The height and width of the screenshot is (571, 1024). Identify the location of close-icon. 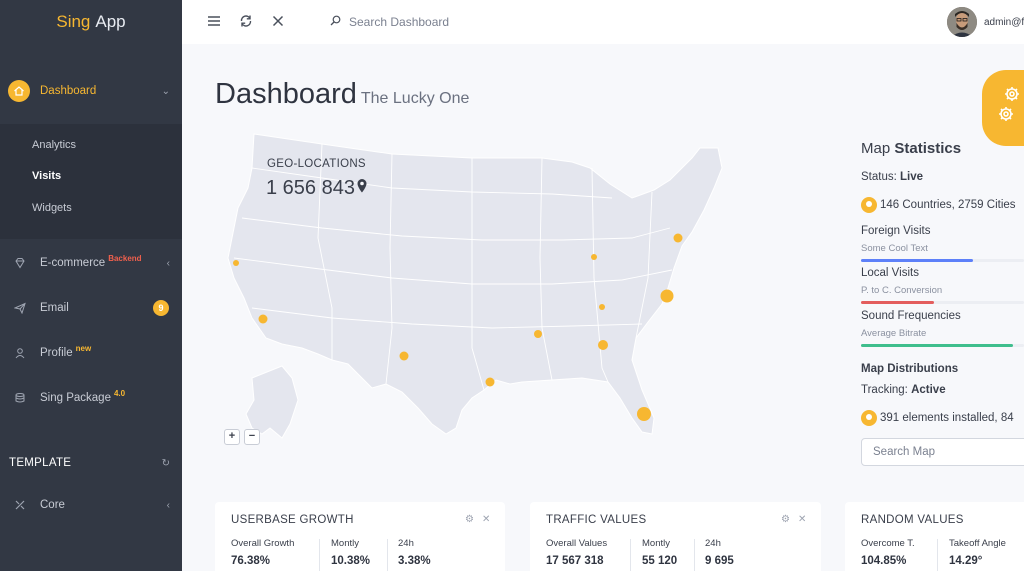
(278, 21).